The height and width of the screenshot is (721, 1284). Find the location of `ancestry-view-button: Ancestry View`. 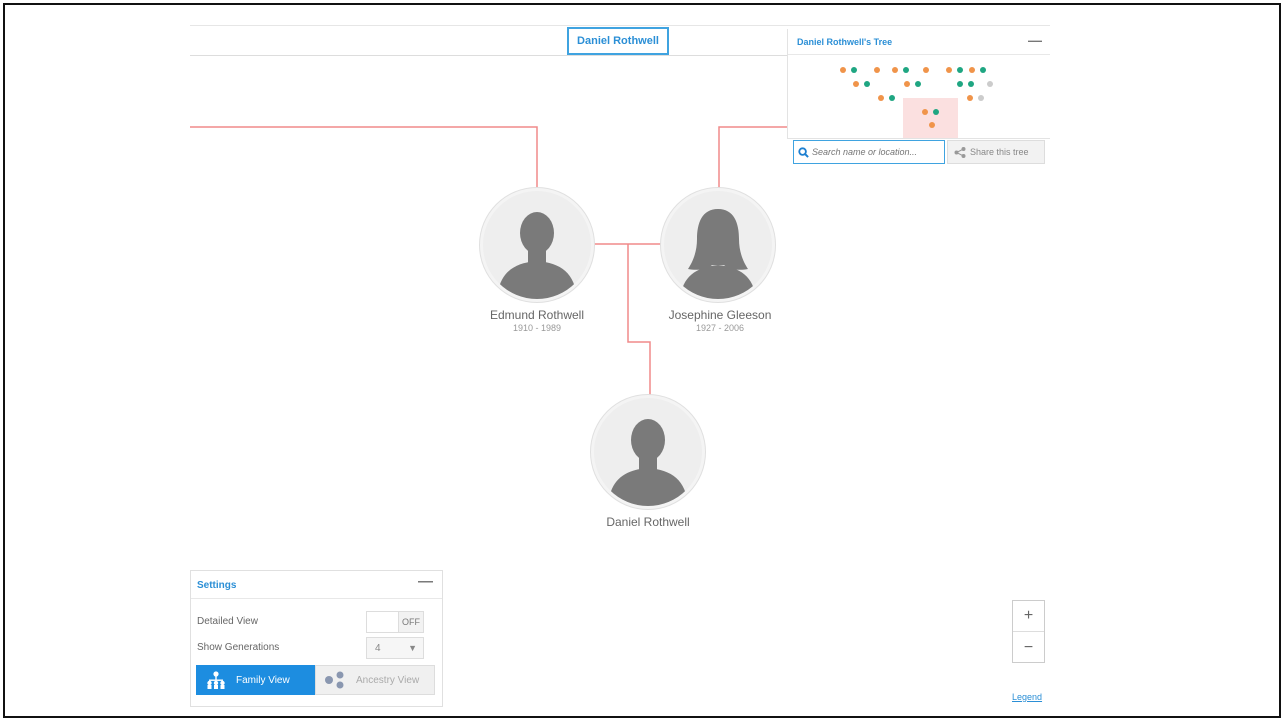

ancestry-view-button: Ancestry View is located at coordinates (375, 680).